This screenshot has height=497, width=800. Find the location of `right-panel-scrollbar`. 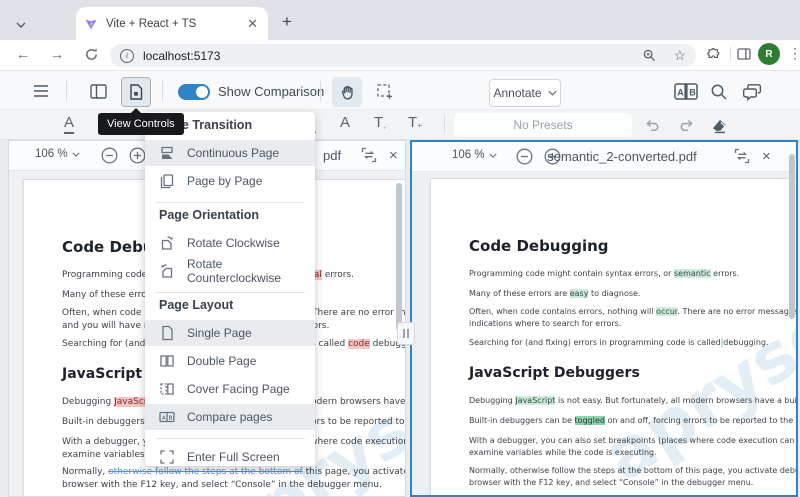

right-panel-scrollbar is located at coordinates (792, 236).